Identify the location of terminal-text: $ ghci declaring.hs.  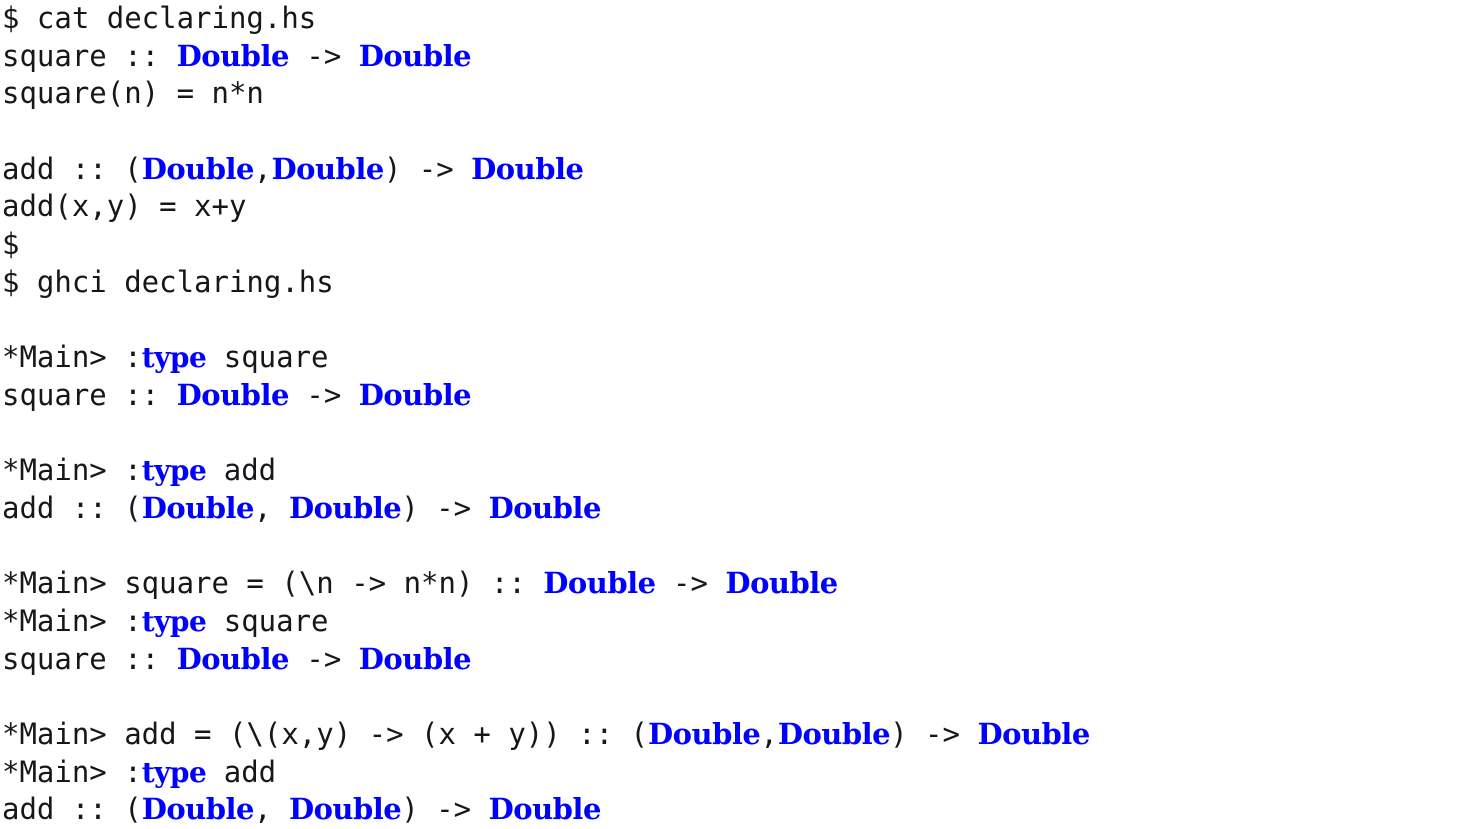
(168, 281).